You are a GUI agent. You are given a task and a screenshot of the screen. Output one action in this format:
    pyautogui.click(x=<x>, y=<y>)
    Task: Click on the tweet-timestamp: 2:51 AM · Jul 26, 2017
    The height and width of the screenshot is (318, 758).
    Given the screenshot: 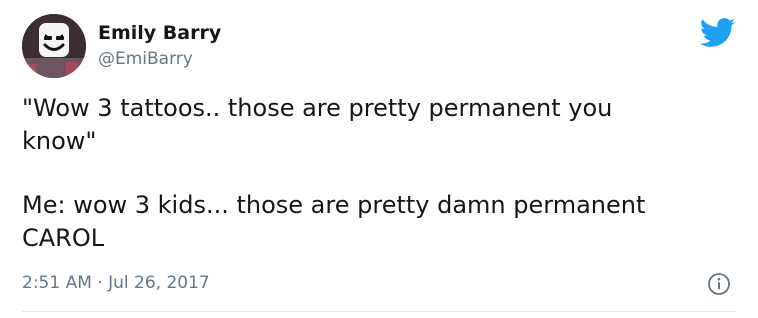 What is the action you would take?
    pyautogui.click(x=116, y=283)
    